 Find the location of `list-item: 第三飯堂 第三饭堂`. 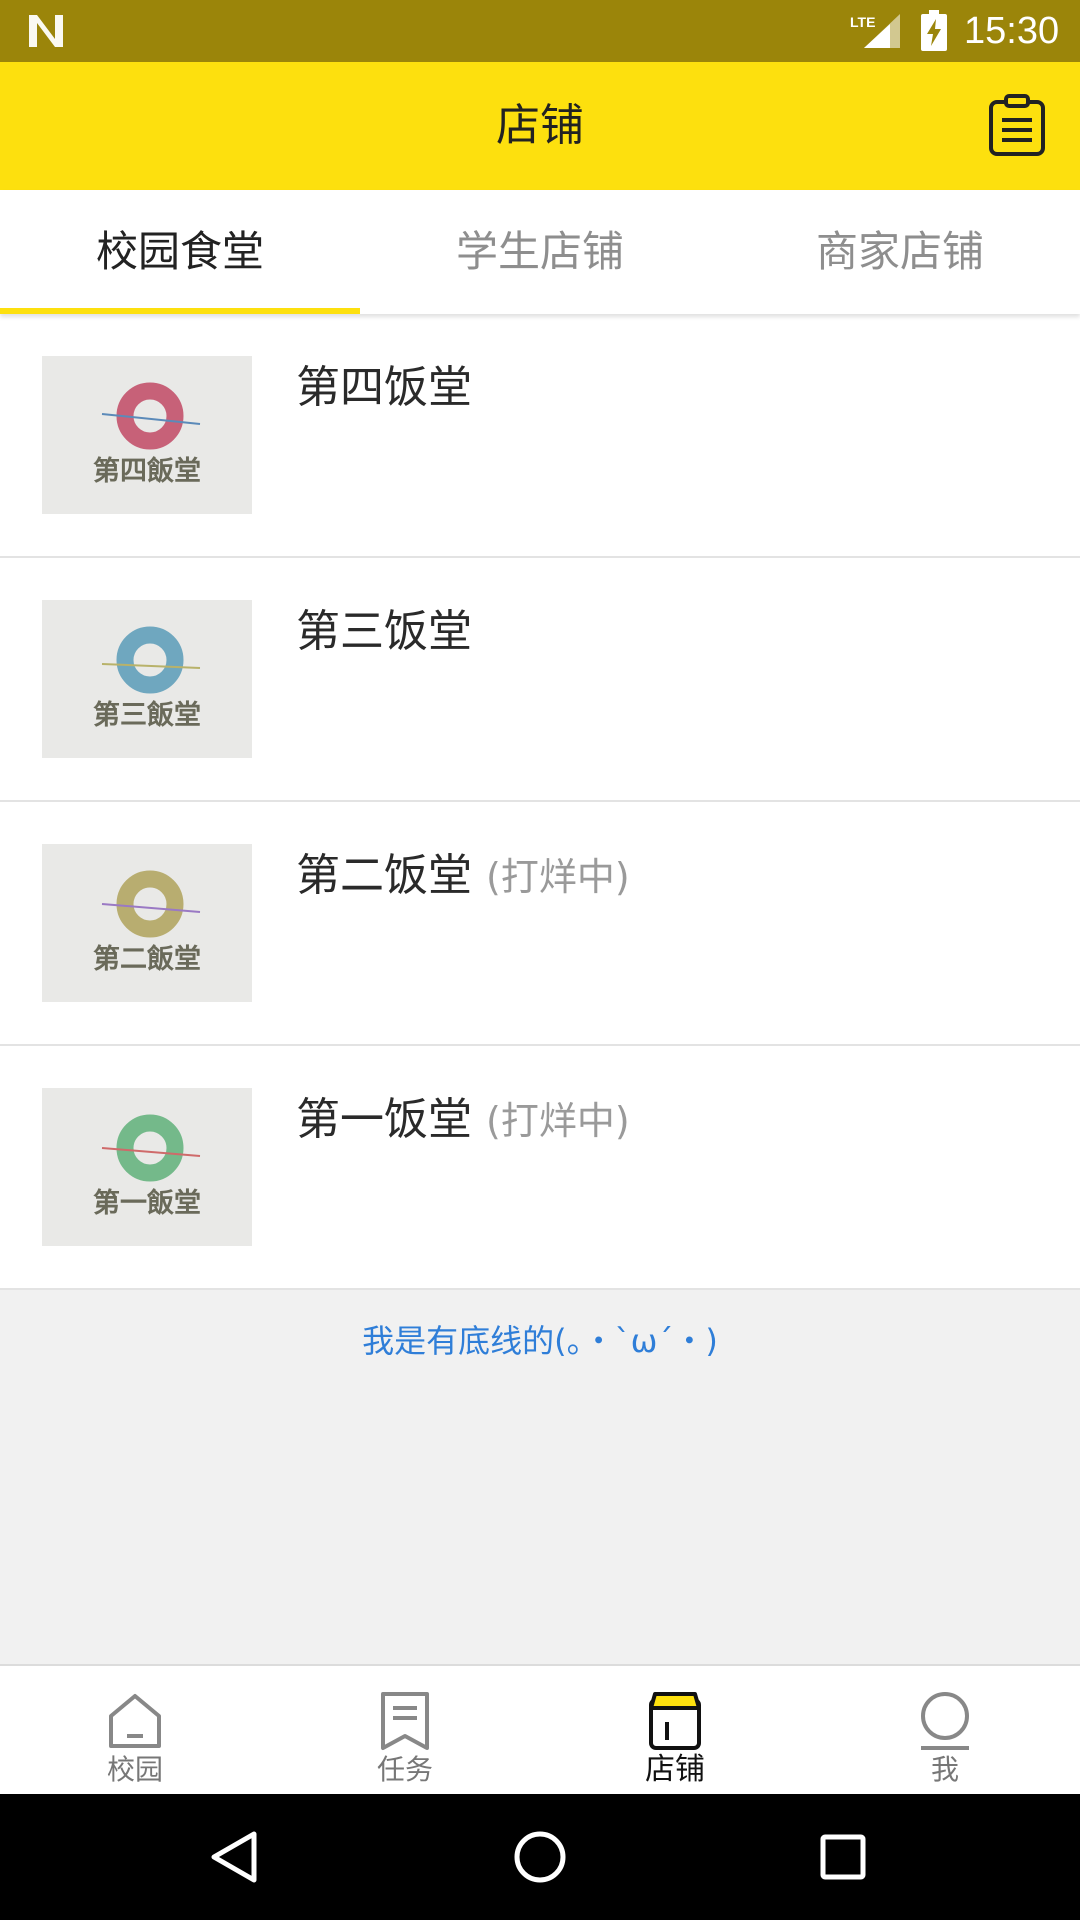

list-item: 第三飯堂 第三饭堂 is located at coordinates (540, 680).